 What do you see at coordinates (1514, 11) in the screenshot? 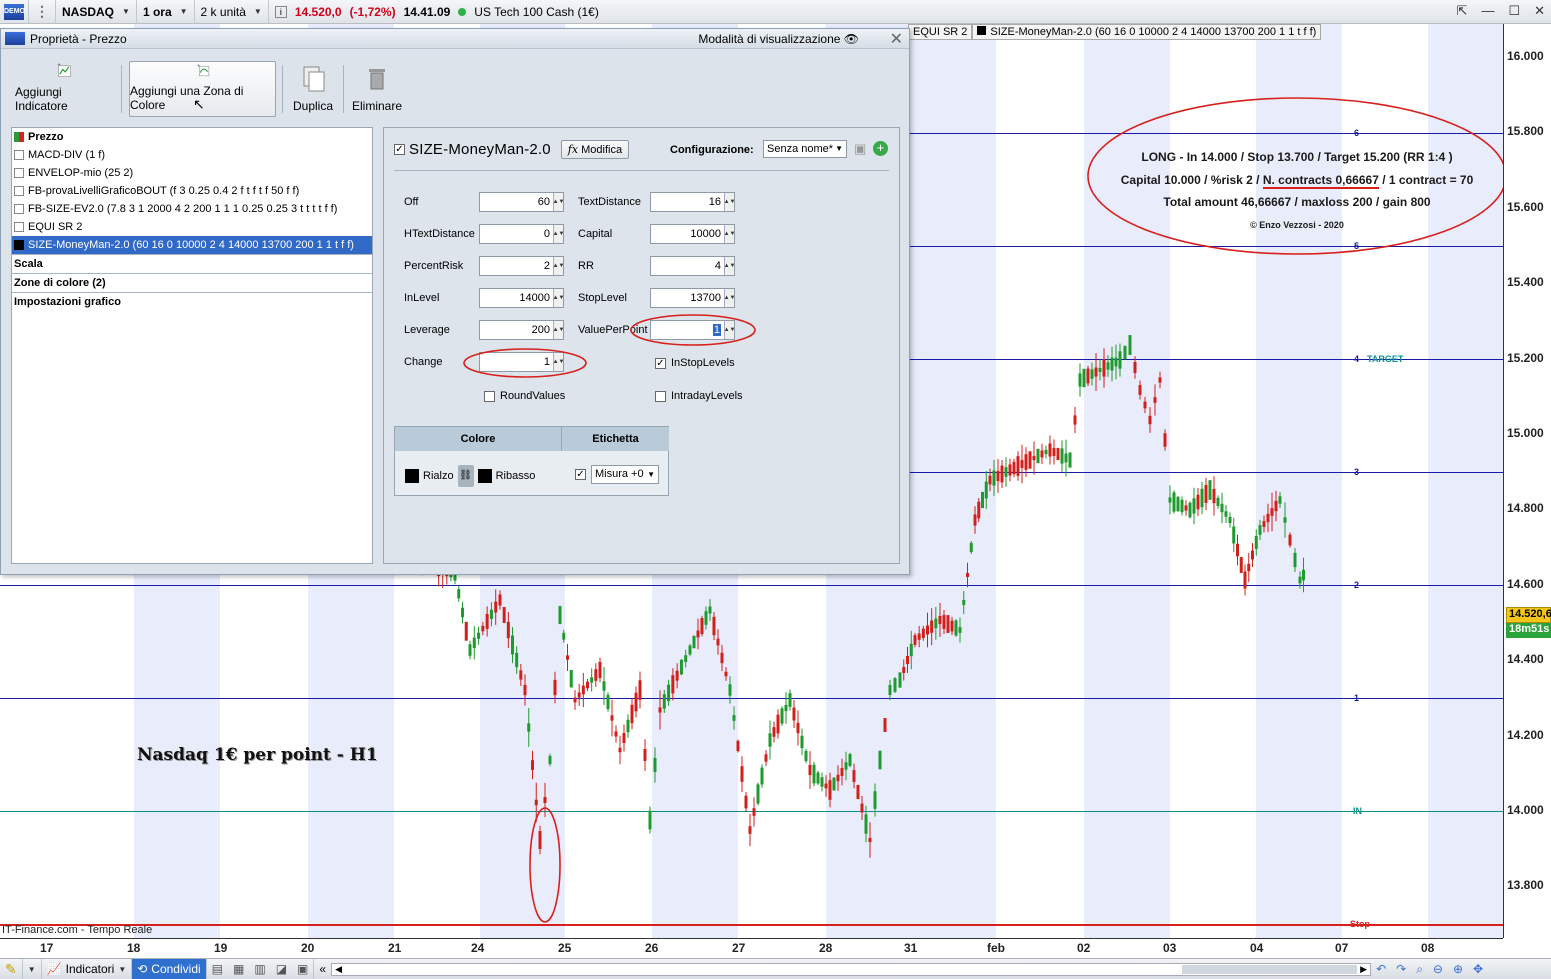
I see `maximize-icon: ☐` at bounding box center [1514, 11].